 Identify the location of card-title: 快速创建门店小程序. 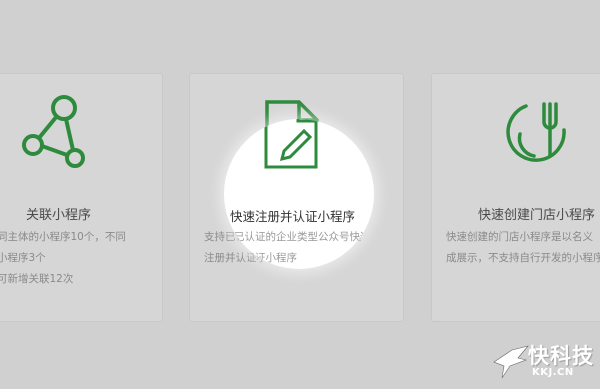
(537, 215).